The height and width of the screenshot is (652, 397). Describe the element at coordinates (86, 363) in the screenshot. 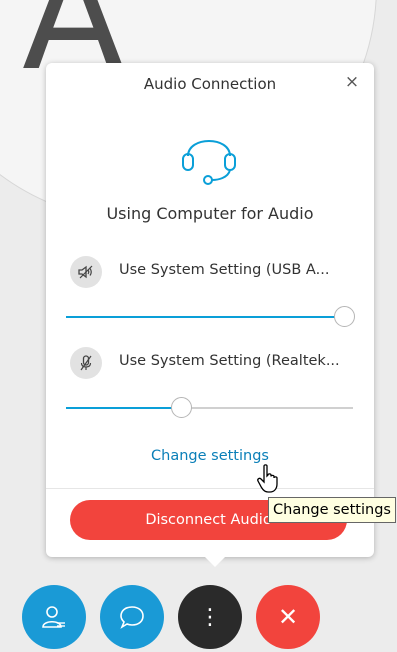

I see `microphone-icon` at that location.